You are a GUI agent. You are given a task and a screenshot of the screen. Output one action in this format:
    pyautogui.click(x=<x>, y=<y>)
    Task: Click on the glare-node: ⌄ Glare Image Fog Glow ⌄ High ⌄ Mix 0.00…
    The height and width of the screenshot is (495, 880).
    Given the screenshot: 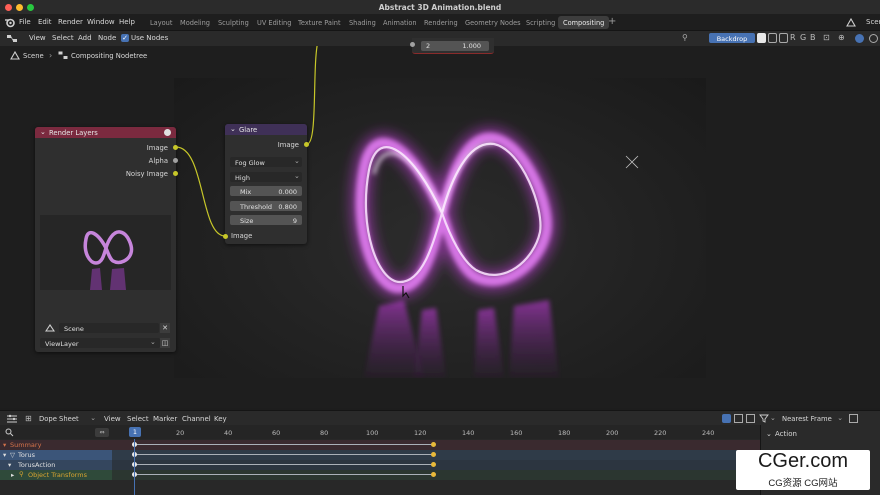 What is the action you would take?
    pyautogui.click(x=266, y=184)
    